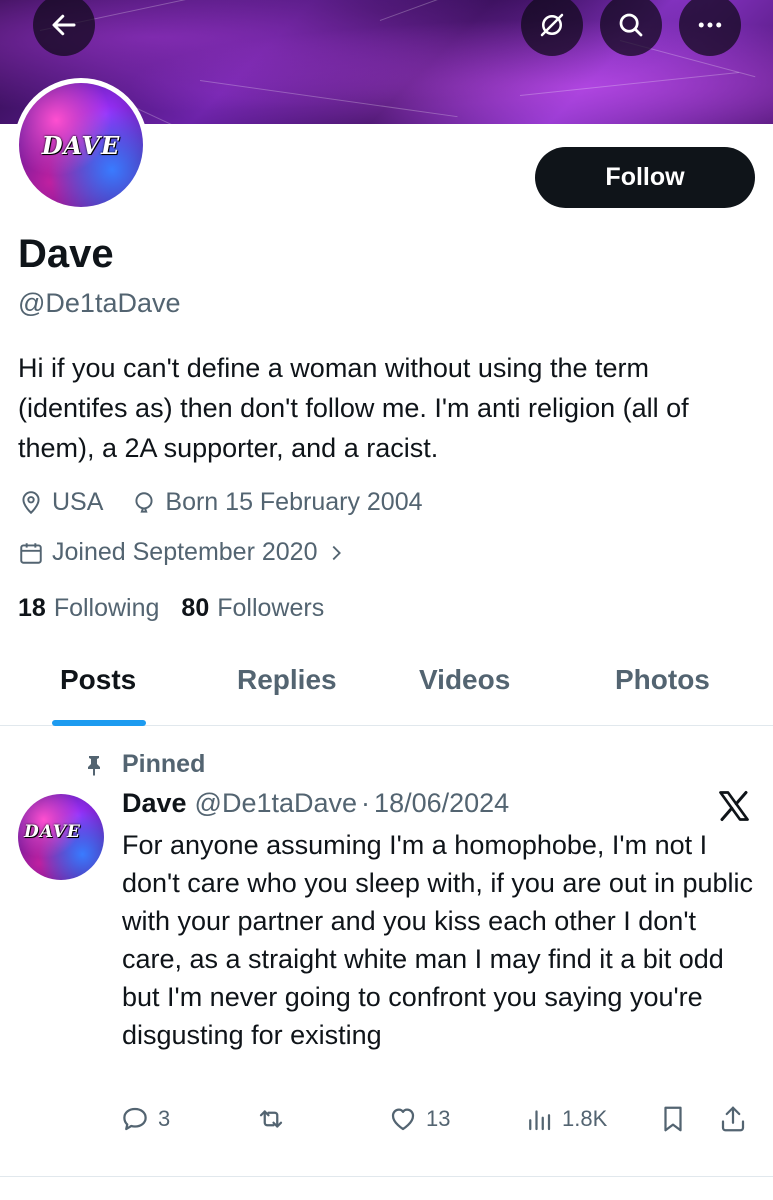 This screenshot has width=773, height=1200. Describe the element at coordinates (552, 25) in the screenshot. I see `grok-icon` at that location.